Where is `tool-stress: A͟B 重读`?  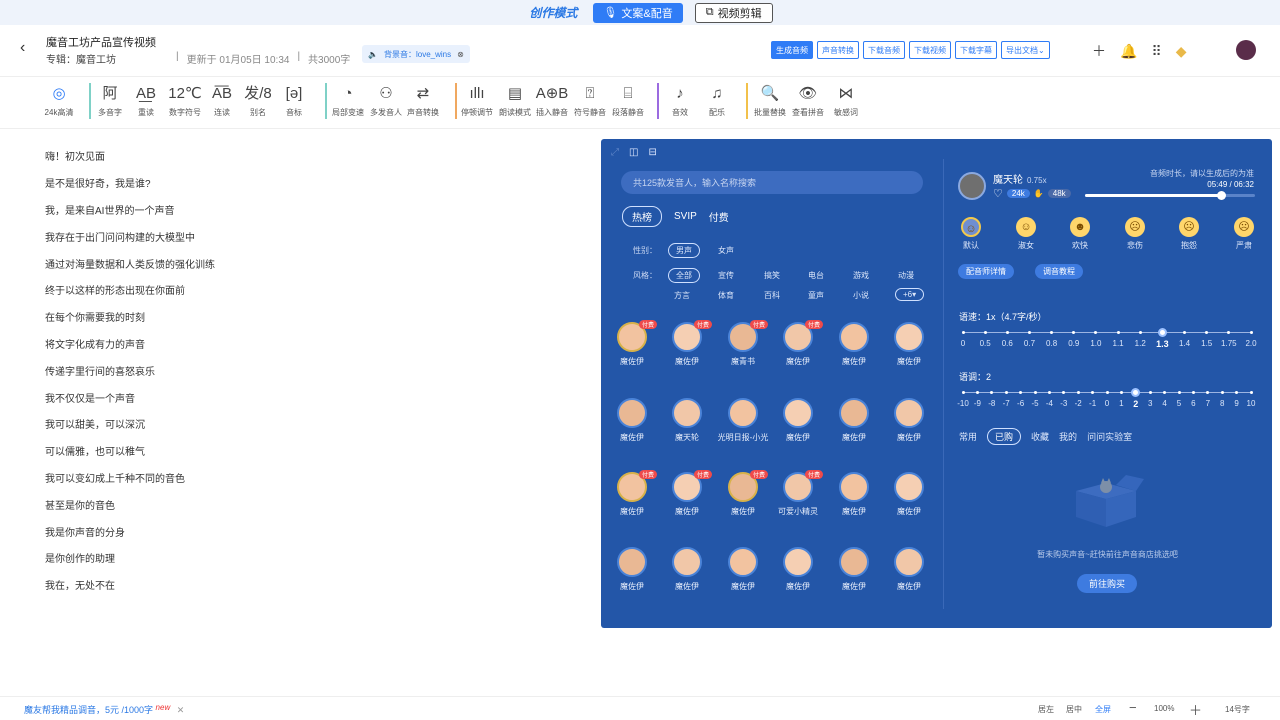 tool-stress: A͟B 重读 is located at coordinates (146, 100).